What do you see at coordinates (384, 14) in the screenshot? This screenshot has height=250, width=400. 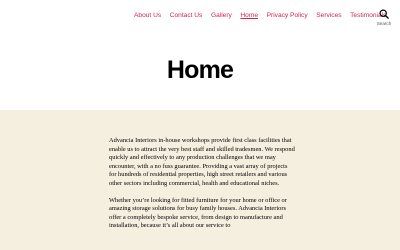 I see `search-icon` at bounding box center [384, 14].